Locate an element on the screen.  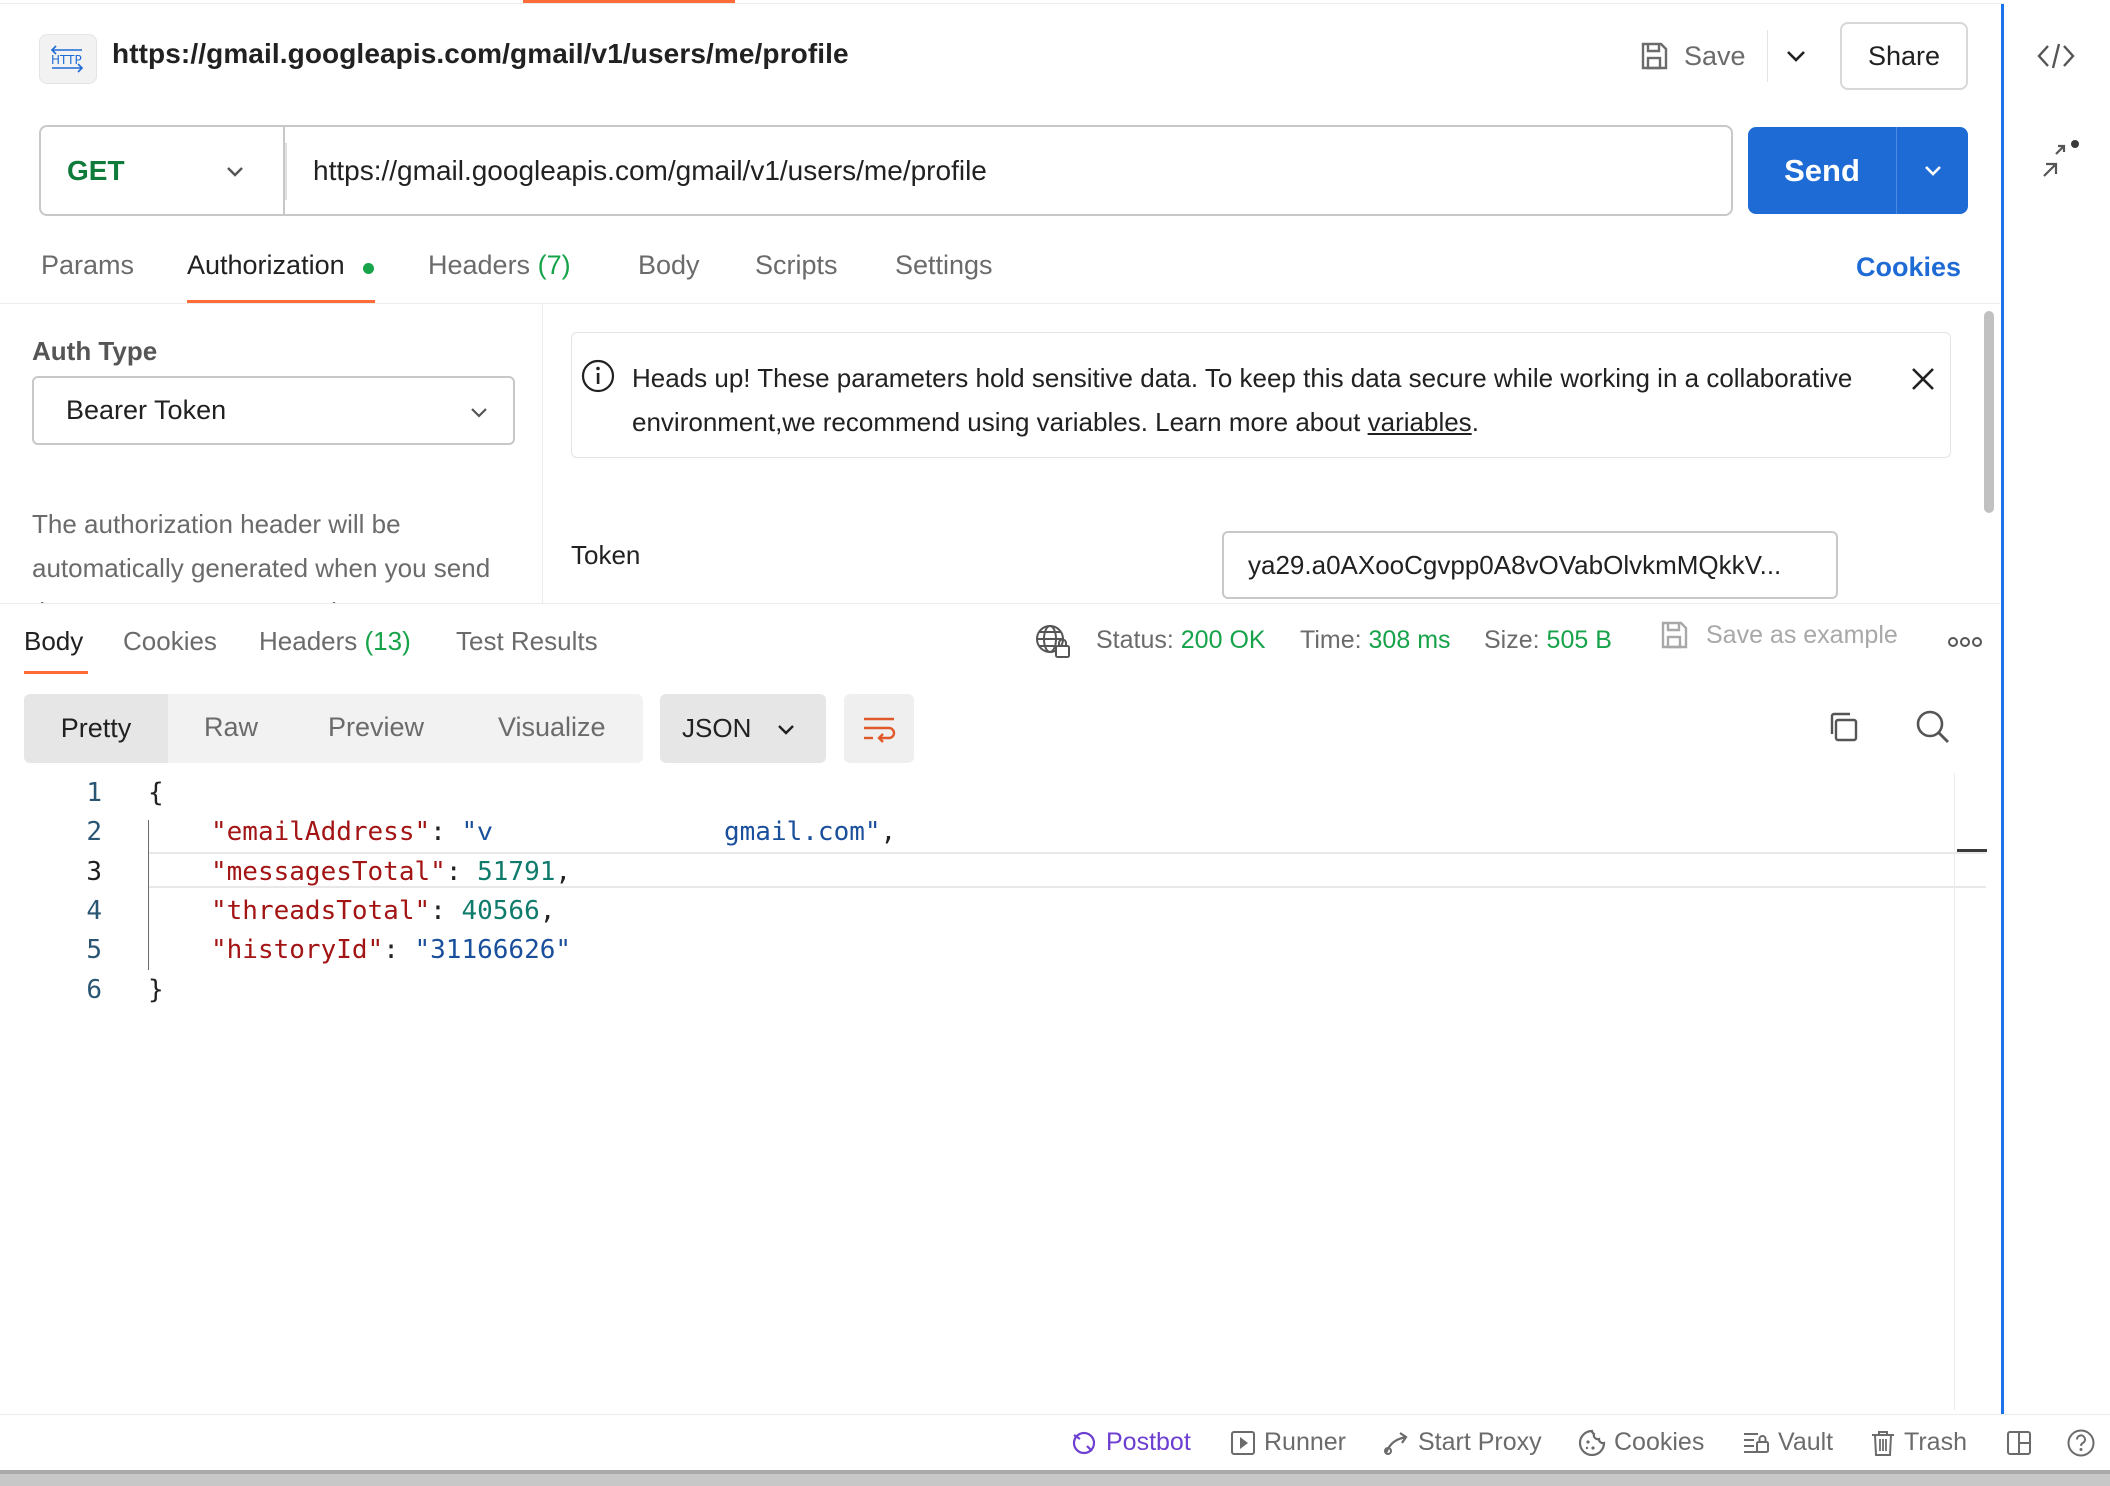
scrollbar is located at coordinates (1989, 412).